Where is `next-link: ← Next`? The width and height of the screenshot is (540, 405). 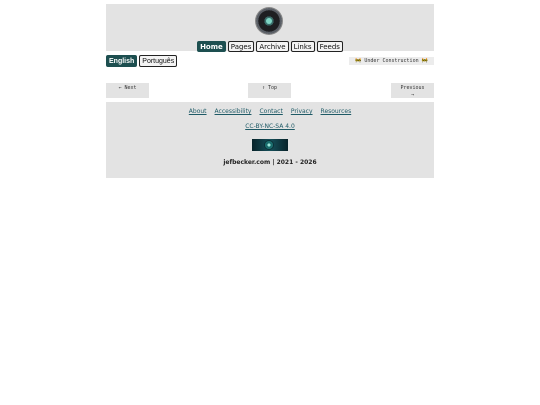
next-link: ← Next is located at coordinates (127, 90).